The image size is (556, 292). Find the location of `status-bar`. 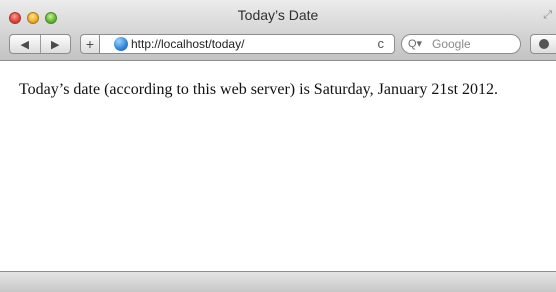

status-bar is located at coordinates (278, 281).